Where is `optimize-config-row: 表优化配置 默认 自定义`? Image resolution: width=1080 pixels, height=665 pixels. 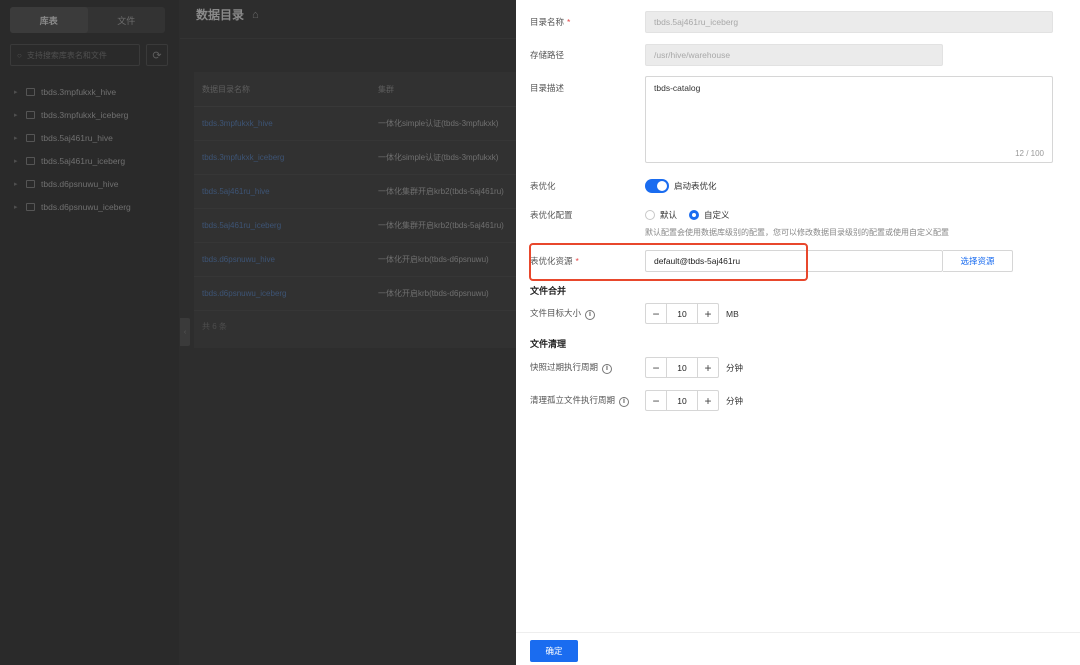 optimize-config-row: 表优化配置 默认 自定义 is located at coordinates (636, 215).